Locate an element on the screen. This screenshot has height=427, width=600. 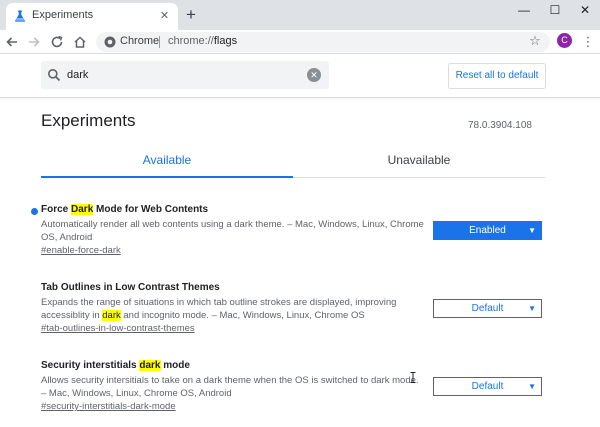
reload-button is located at coordinates (57, 42).